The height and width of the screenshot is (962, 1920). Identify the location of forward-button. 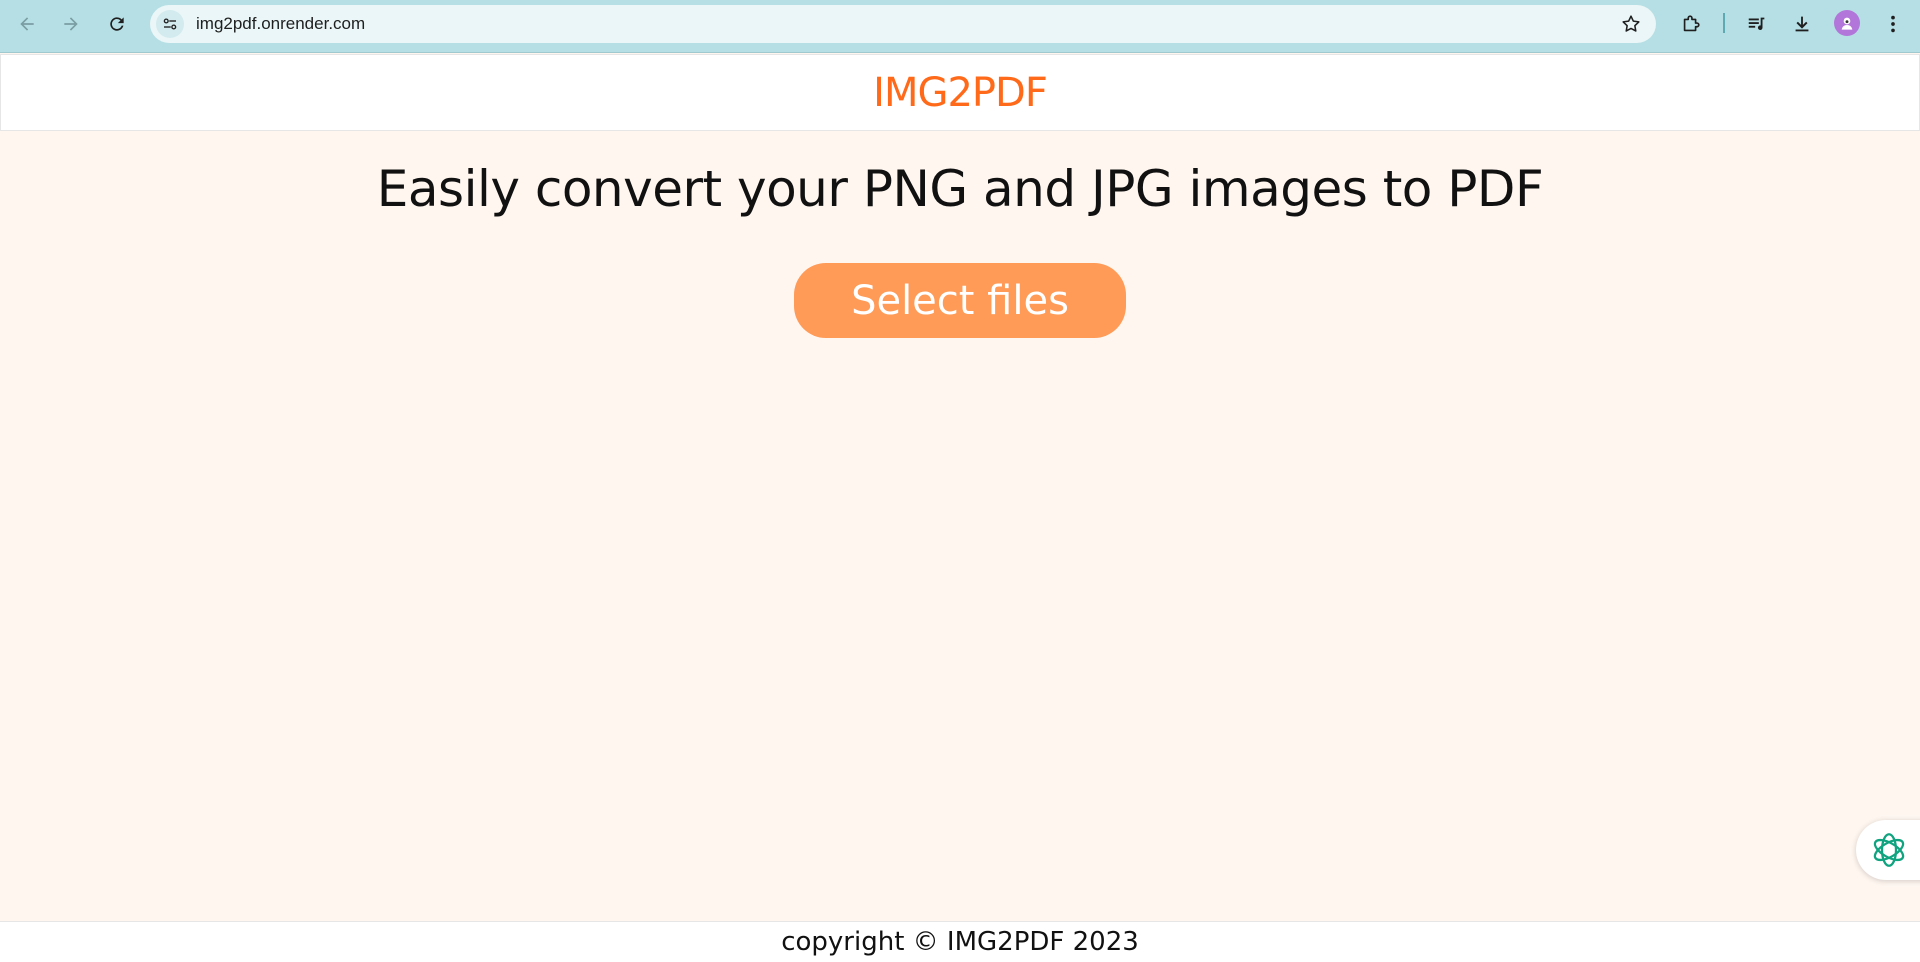
(71, 24).